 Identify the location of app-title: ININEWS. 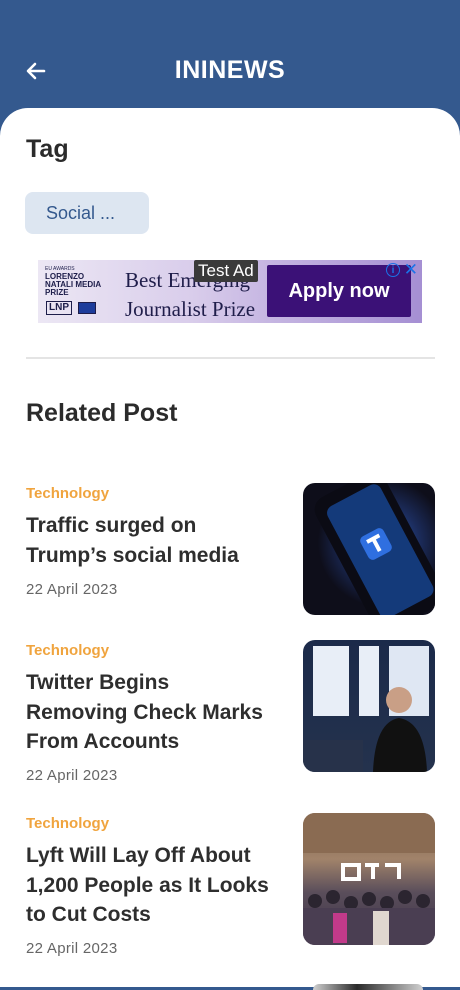
(230, 70).